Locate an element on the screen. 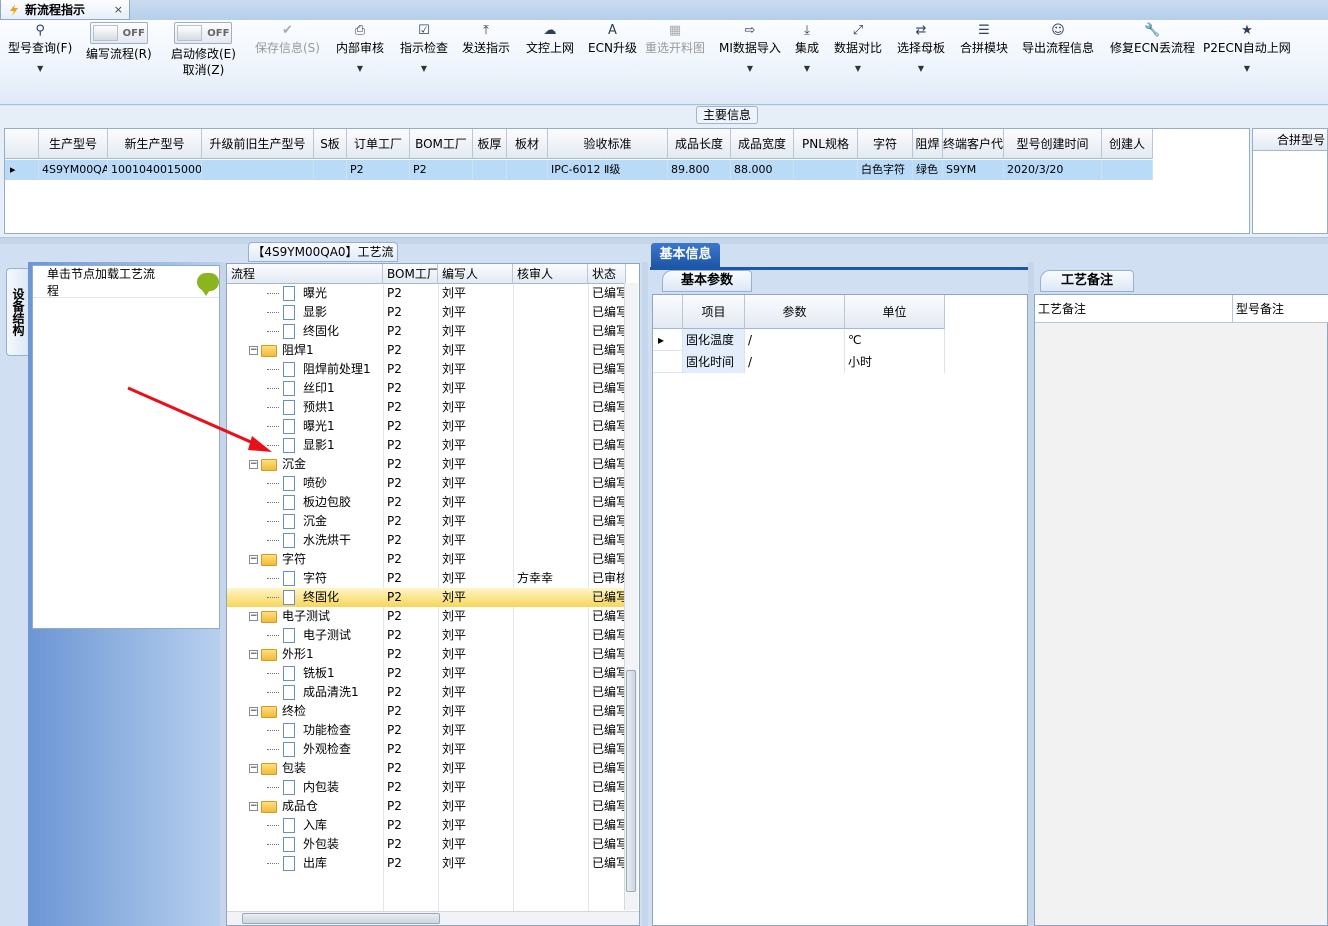 The width and height of the screenshot is (1328, 926). flow-row: − 字符 P2 刘平 已编写 is located at coordinates (427, 559).